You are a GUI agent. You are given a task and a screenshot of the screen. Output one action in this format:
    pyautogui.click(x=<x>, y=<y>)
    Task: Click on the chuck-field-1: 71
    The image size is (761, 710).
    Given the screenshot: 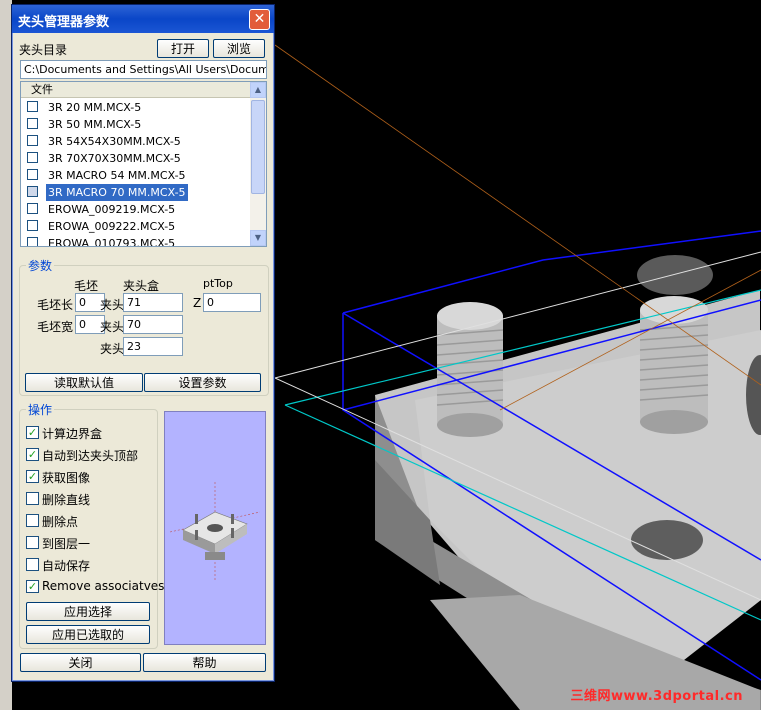 What is the action you would take?
    pyautogui.click(x=153, y=302)
    